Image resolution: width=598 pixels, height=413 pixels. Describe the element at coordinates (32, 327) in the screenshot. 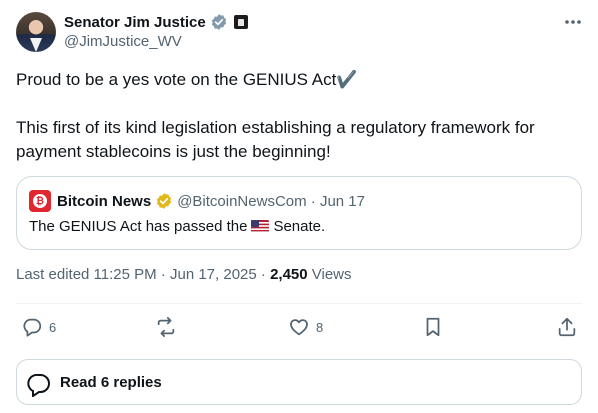

I see `reply-icon` at that location.